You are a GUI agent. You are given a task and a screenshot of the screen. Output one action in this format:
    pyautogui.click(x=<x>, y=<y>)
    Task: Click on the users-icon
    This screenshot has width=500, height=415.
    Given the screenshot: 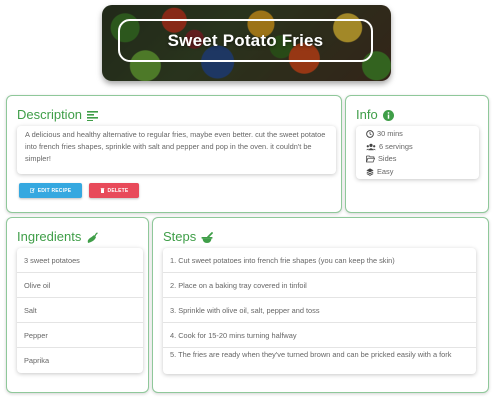 What is the action you would take?
    pyautogui.click(x=371, y=147)
    